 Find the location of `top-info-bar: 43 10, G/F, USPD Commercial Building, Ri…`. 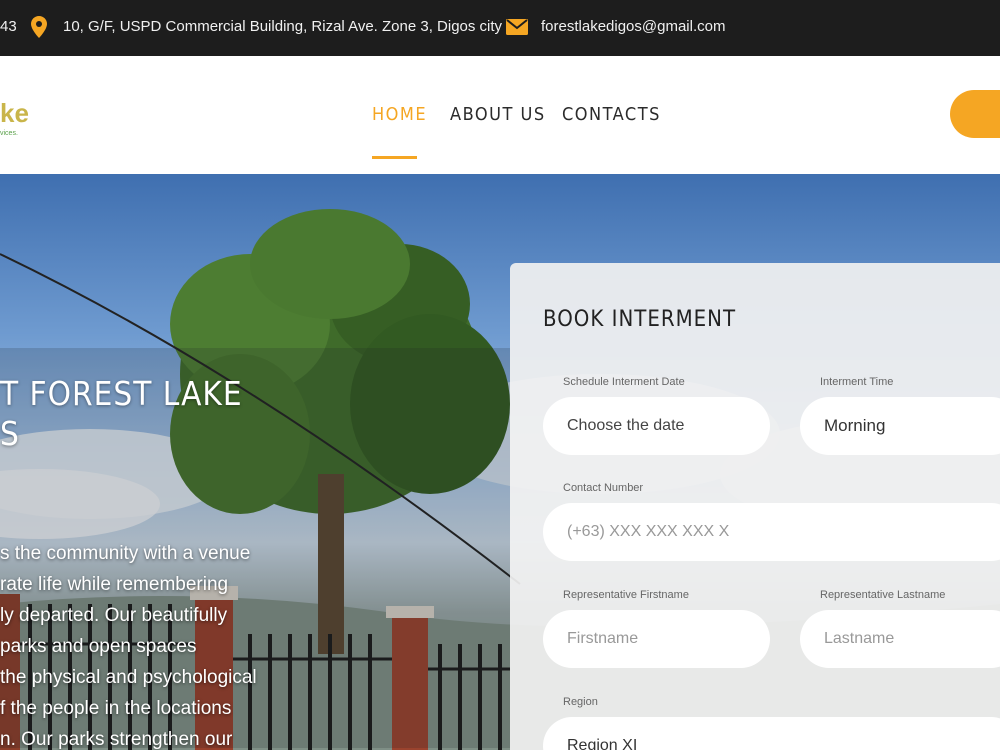

top-info-bar: 43 10, G/F, USPD Commercial Building, Ri… is located at coordinates (500, 28).